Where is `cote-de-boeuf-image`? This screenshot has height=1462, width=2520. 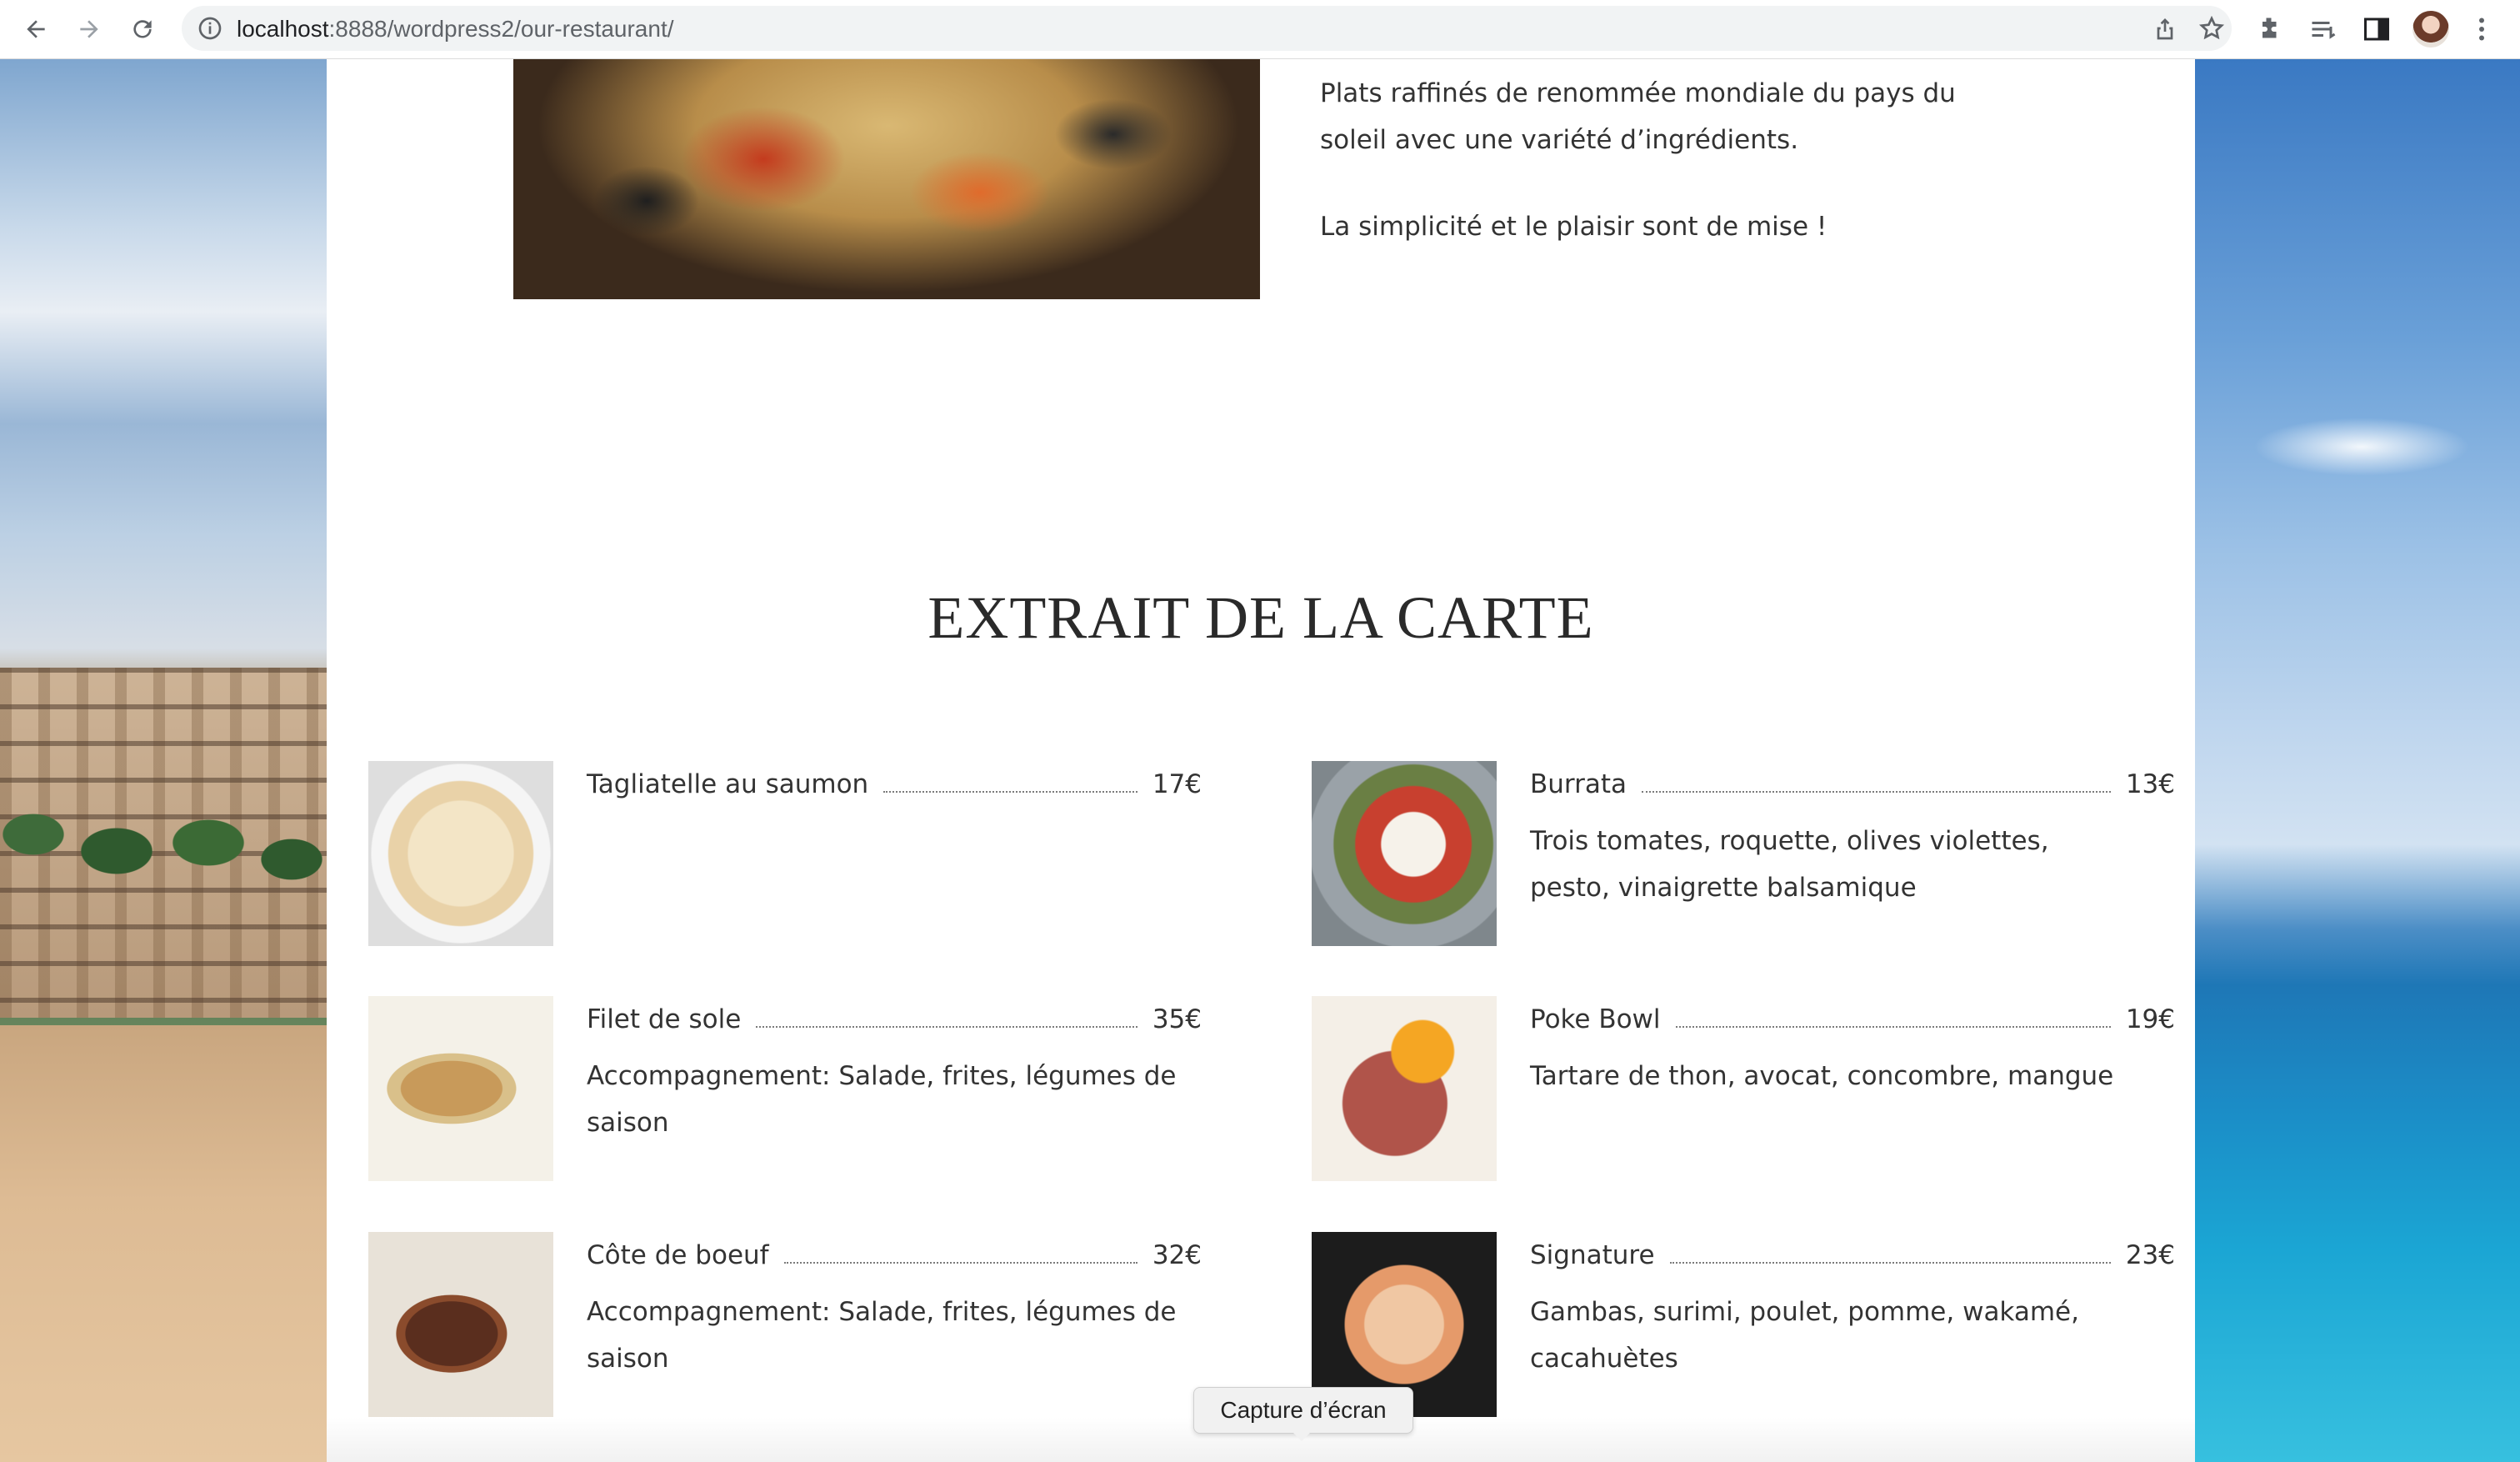 cote-de-boeuf-image is located at coordinates (461, 1325).